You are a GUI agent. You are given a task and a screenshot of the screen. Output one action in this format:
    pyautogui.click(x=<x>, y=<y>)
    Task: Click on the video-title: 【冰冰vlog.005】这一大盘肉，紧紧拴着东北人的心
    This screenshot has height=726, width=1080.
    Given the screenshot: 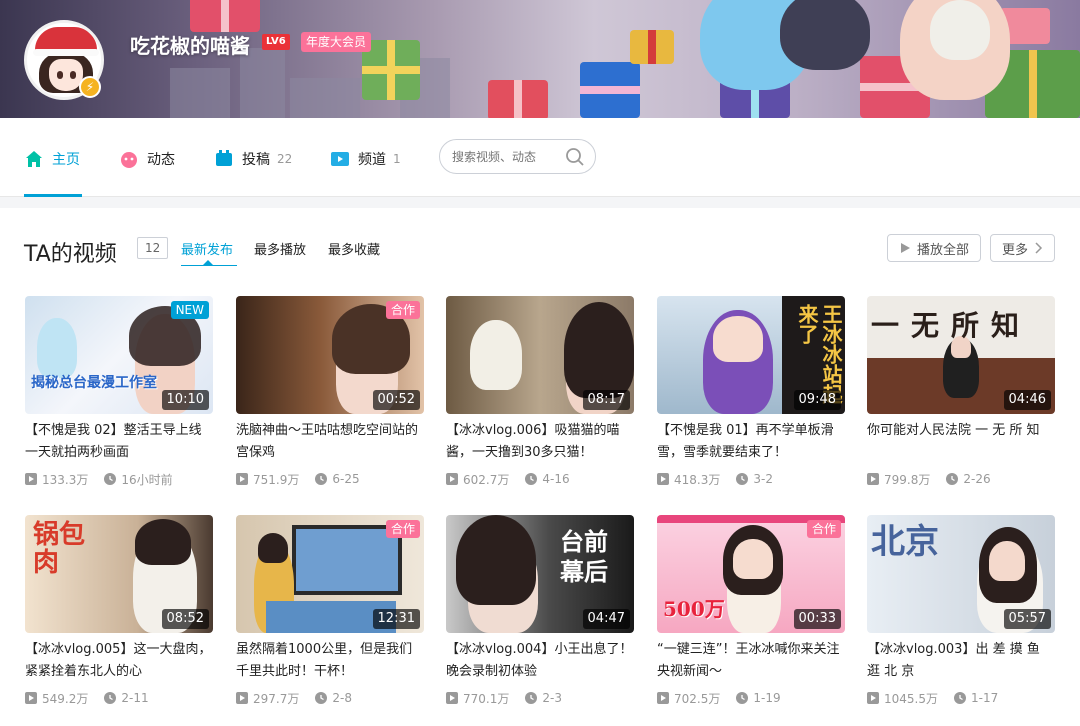 What is the action you would take?
    pyautogui.click(x=119, y=661)
    